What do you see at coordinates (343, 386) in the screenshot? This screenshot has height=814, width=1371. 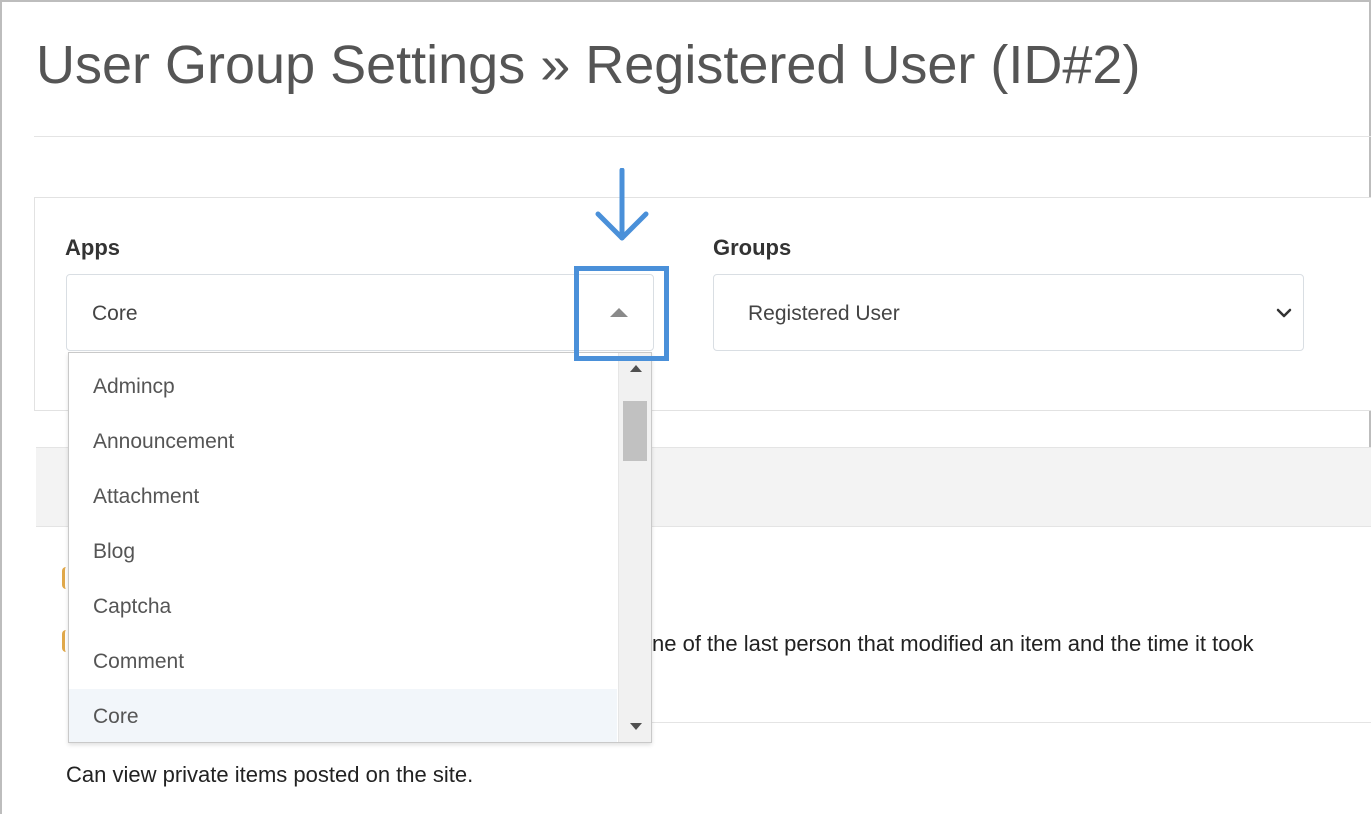 I see `dropdown-option: Admincp` at bounding box center [343, 386].